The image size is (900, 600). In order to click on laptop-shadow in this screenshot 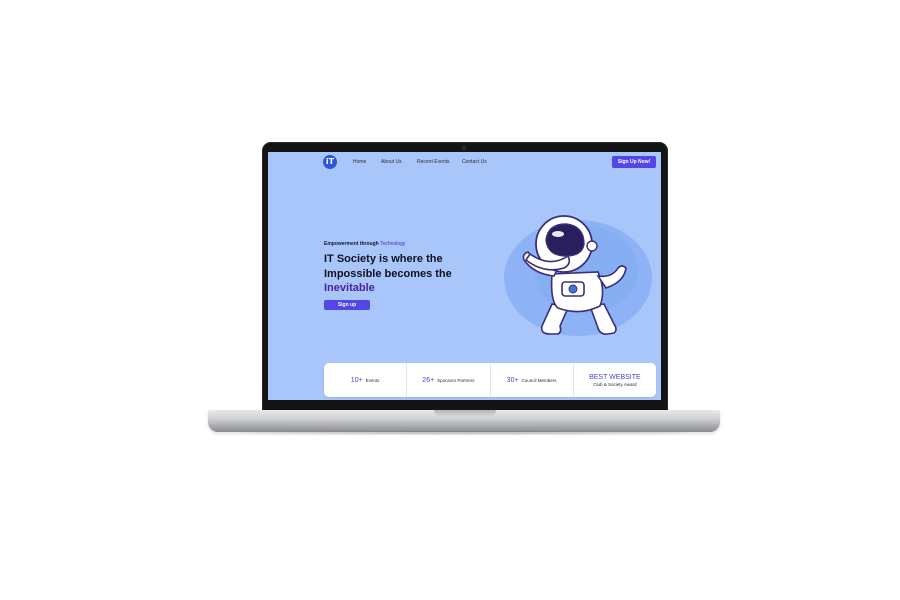, I will do `click(465, 433)`.